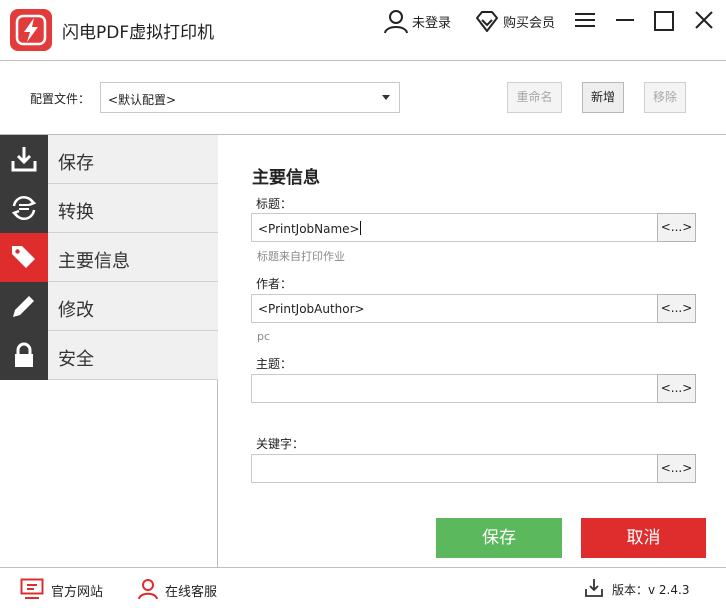  I want to click on title-token-button: <...>, so click(676, 227).